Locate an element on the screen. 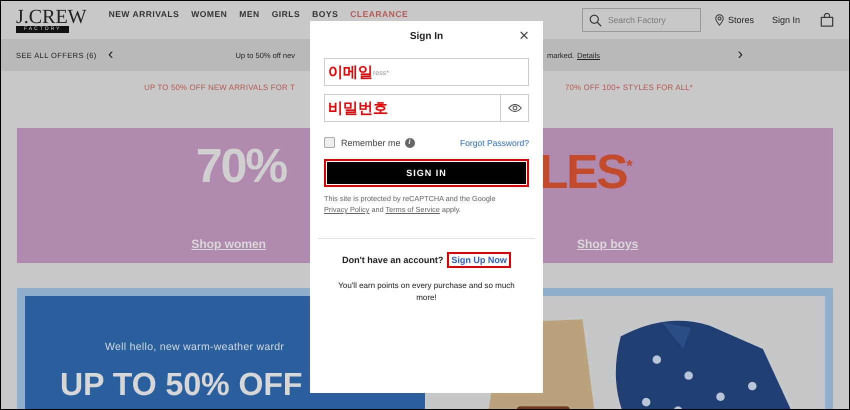 The height and width of the screenshot is (410, 850). nav-link: NEW ARRIVALS is located at coordinates (144, 14).